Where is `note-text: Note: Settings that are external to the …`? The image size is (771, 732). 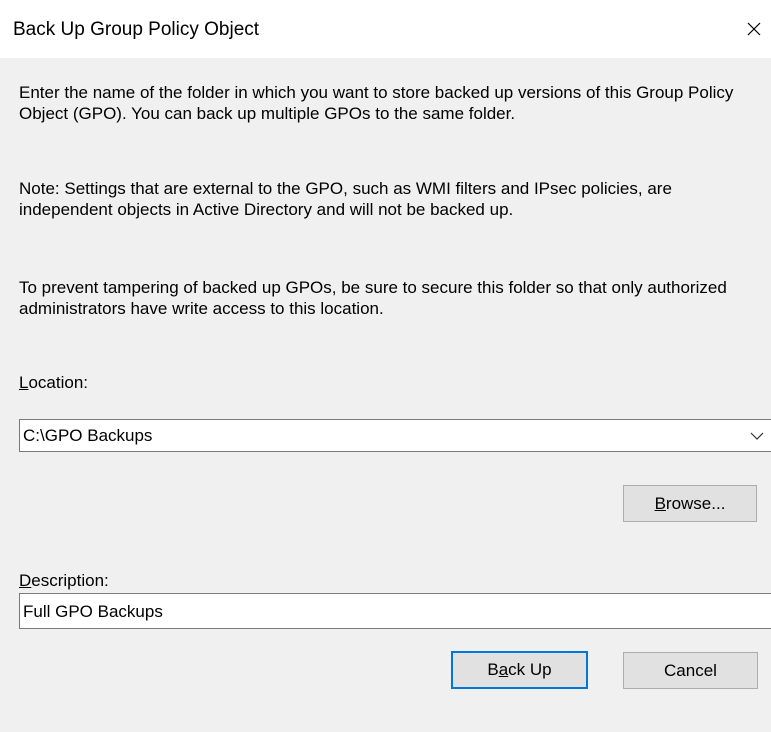
note-text: Note: Settings that are external to the … is located at coordinates (345, 199).